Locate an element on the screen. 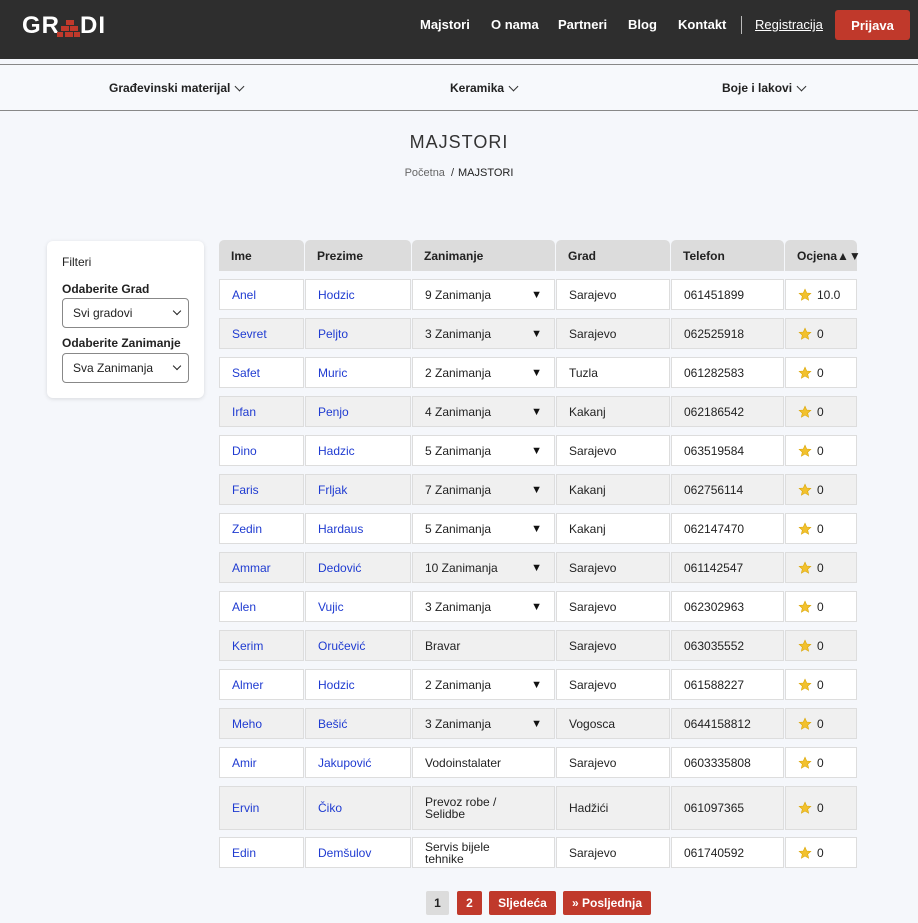  cell-grad: Sarajevo is located at coordinates (613, 567).